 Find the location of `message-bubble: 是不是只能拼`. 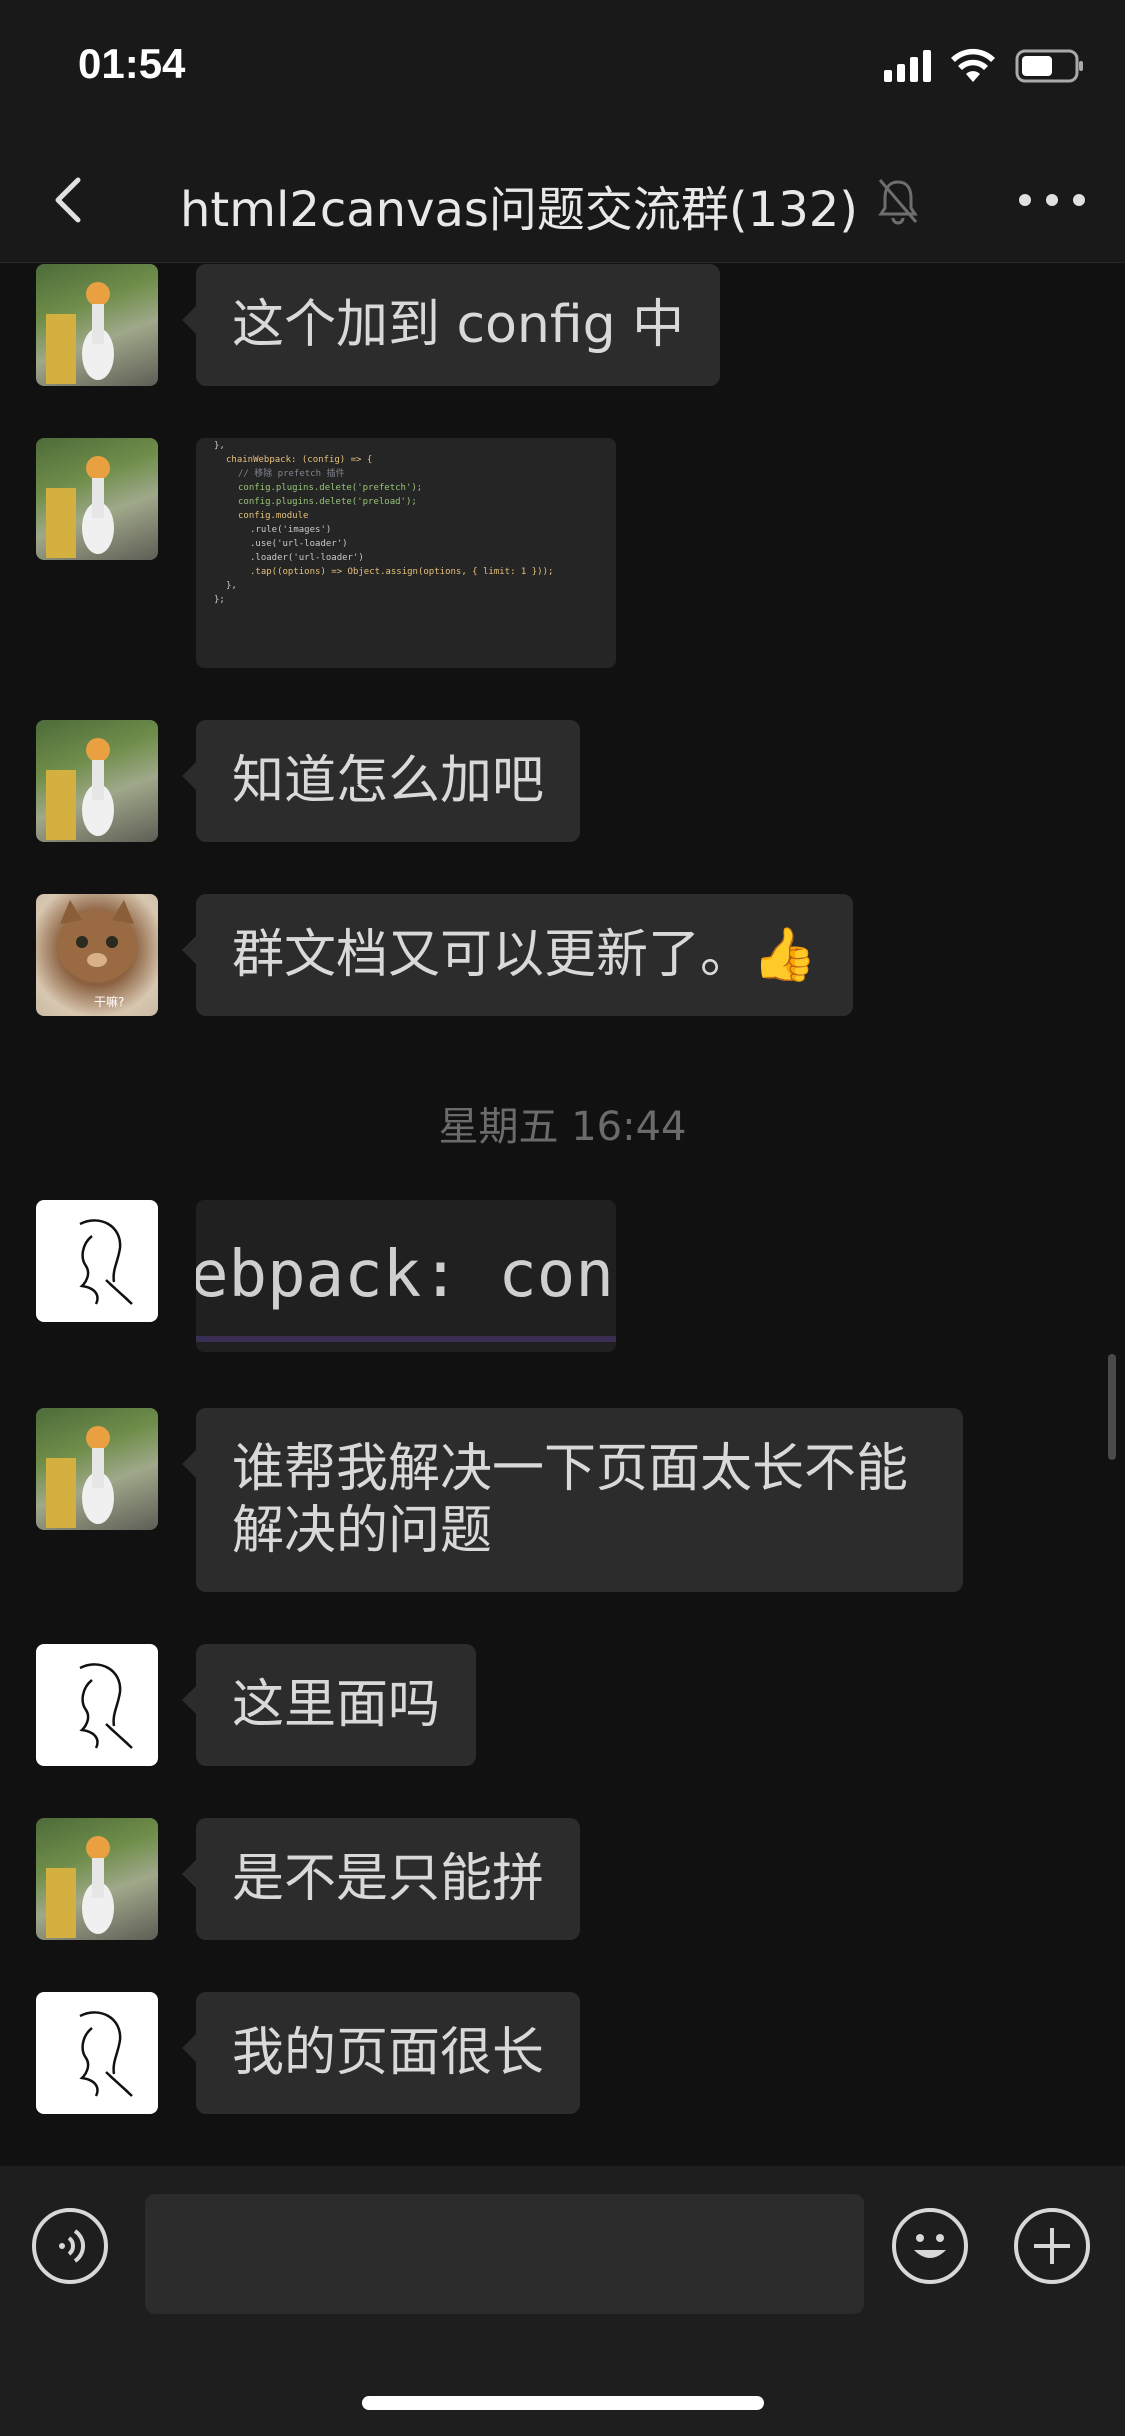

message-bubble: 是不是只能拼 is located at coordinates (381, 1879).